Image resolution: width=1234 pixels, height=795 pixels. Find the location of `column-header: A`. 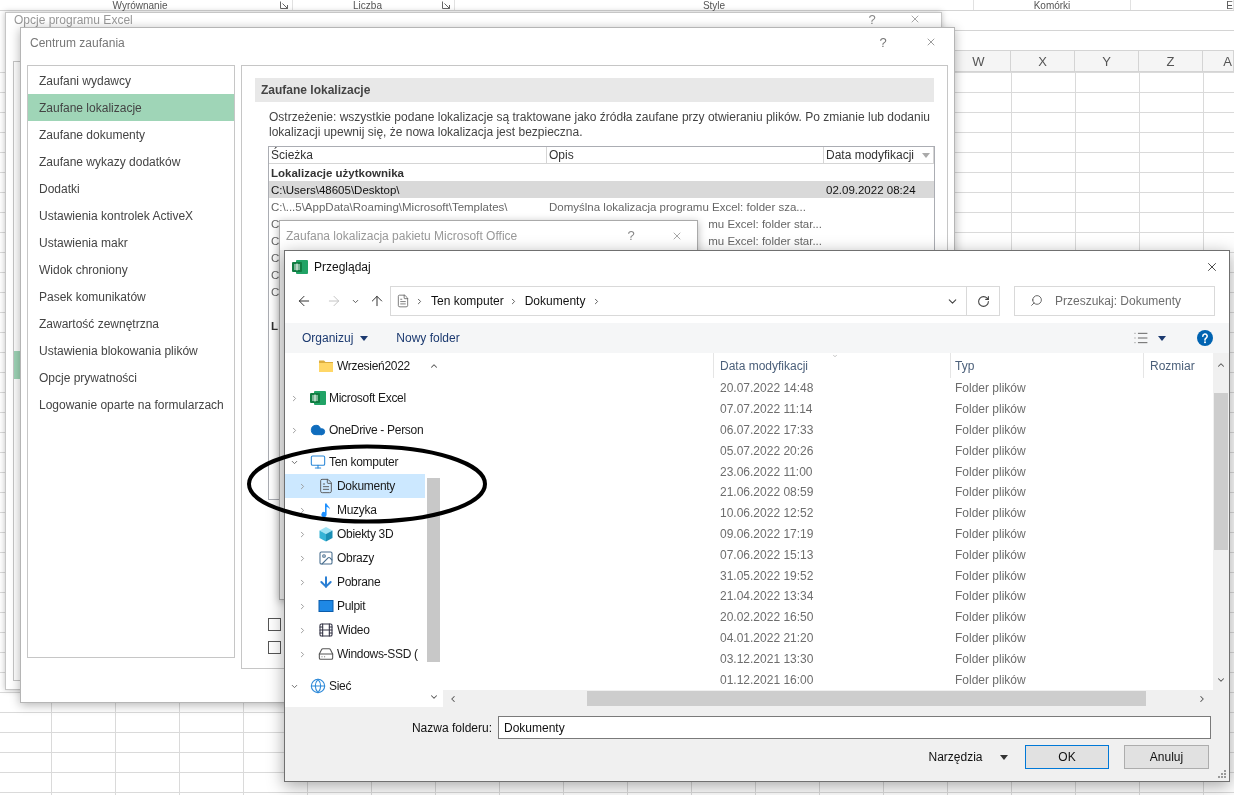

column-header: A is located at coordinates (1218, 61).